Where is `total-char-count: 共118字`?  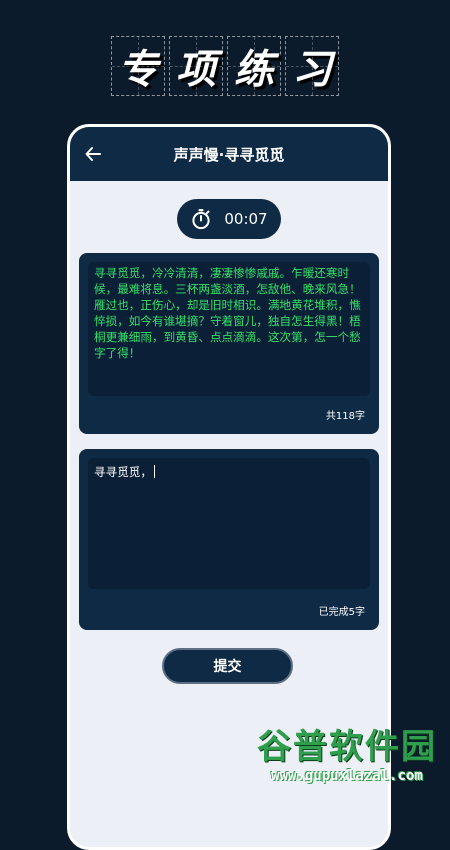 total-char-count: 共118字 is located at coordinates (345, 416).